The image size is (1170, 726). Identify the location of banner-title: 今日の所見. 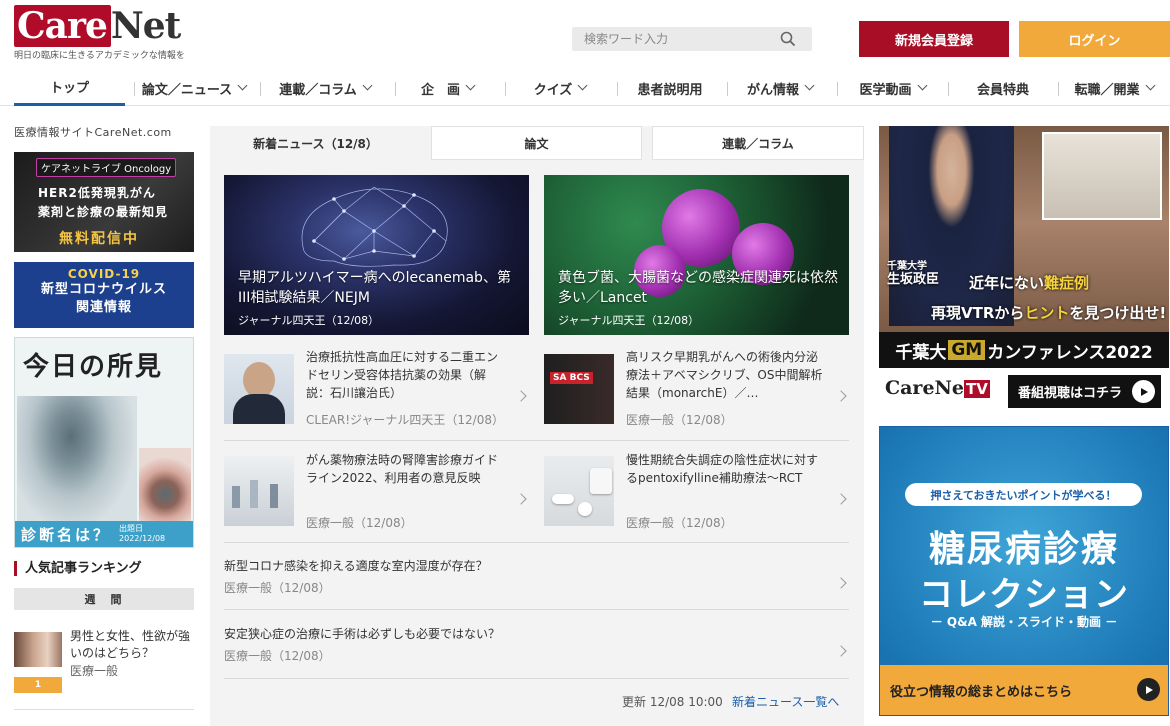
(93, 367).